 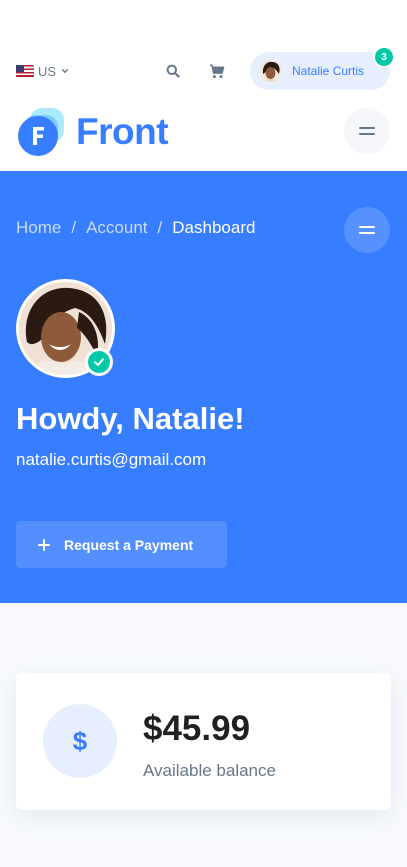 I want to click on notification-badge: 3, so click(x=384, y=57).